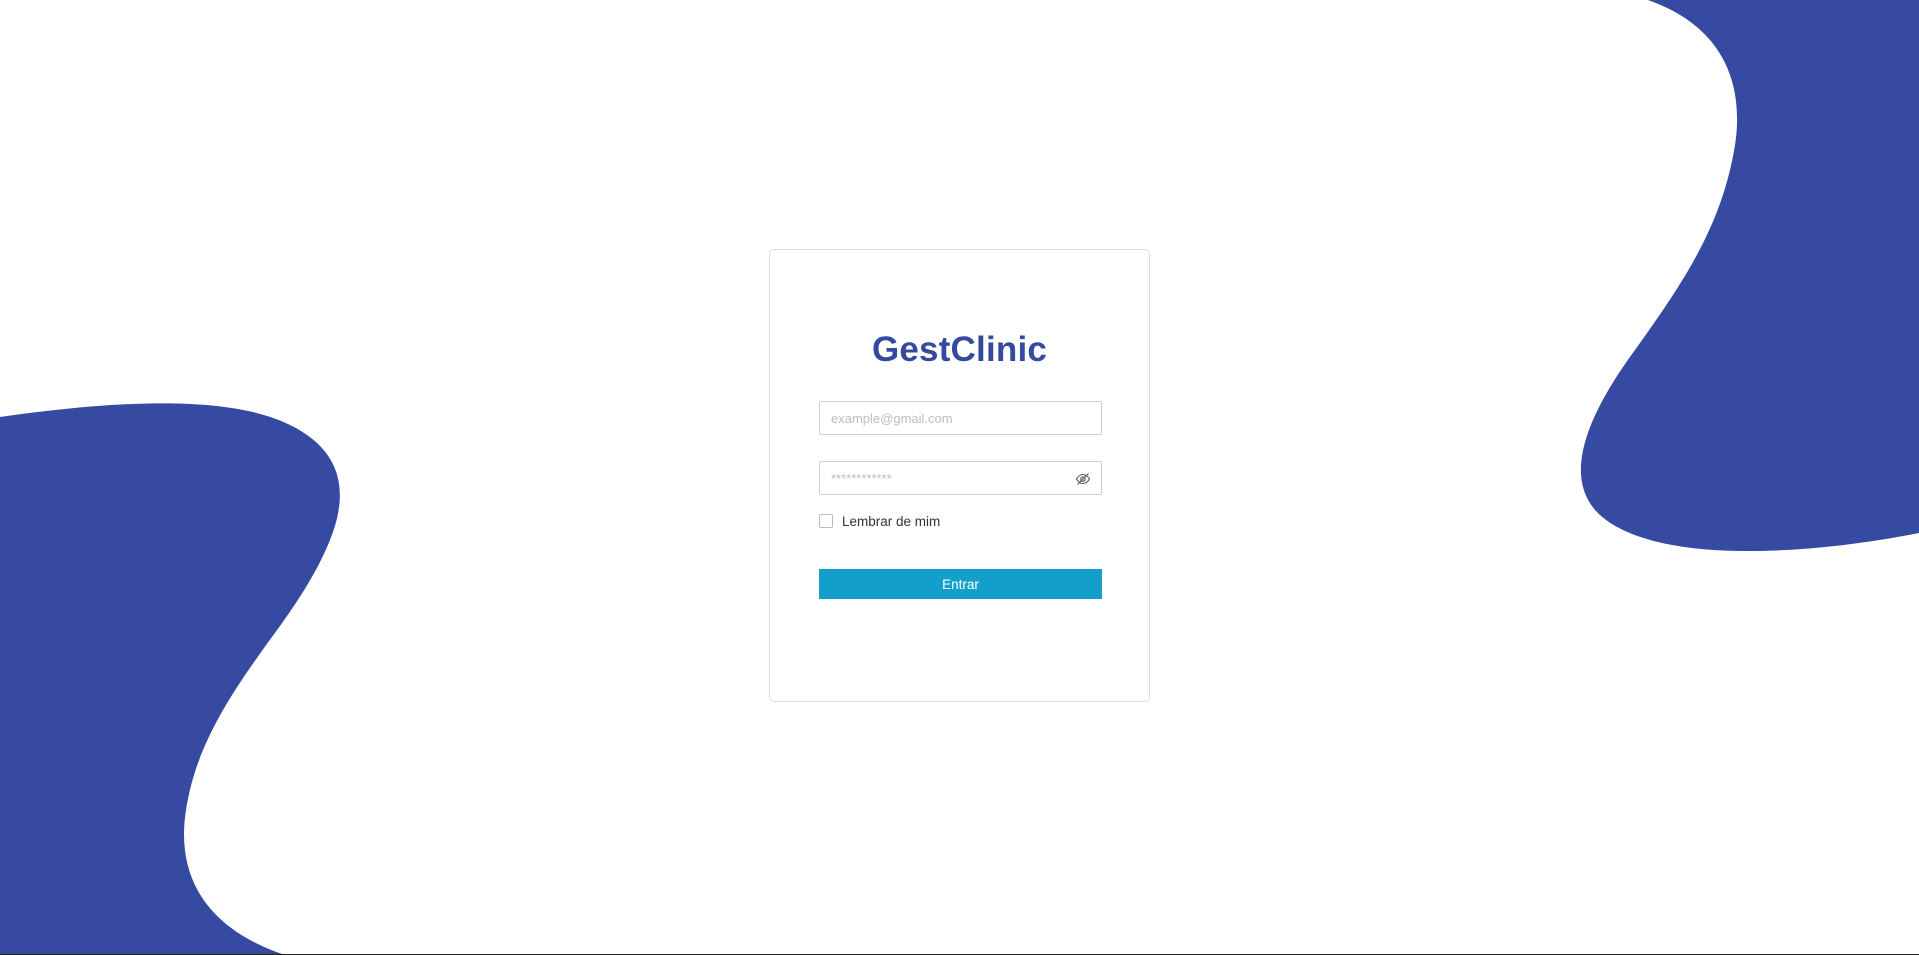  What do you see at coordinates (1749, 276) in the screenshot?
I see `top-right-blob` at bounding box center [1749, 276].